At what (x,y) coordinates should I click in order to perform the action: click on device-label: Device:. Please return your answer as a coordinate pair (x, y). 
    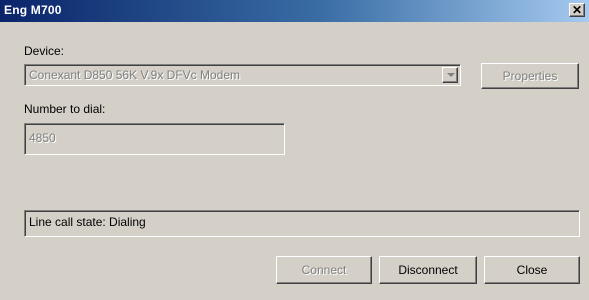
    Looking at the image, I should click on (44, 51).